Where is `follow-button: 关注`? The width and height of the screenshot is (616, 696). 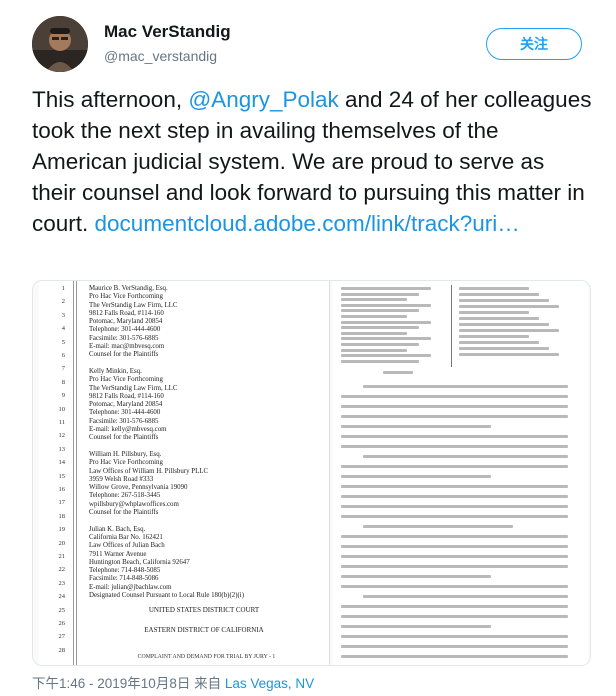
follow-button: 关注 is located at coordinates (534, 44).